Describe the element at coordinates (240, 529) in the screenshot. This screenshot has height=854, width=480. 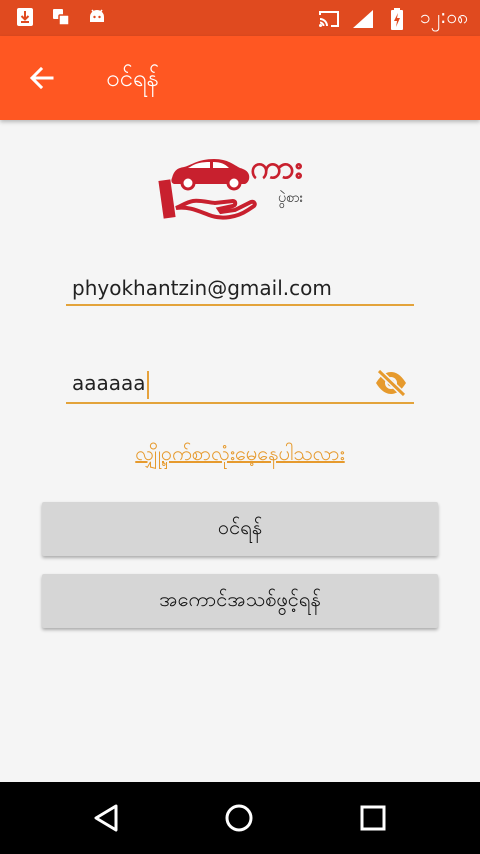
I see `login-button: ဝင်ရန်` at that location.